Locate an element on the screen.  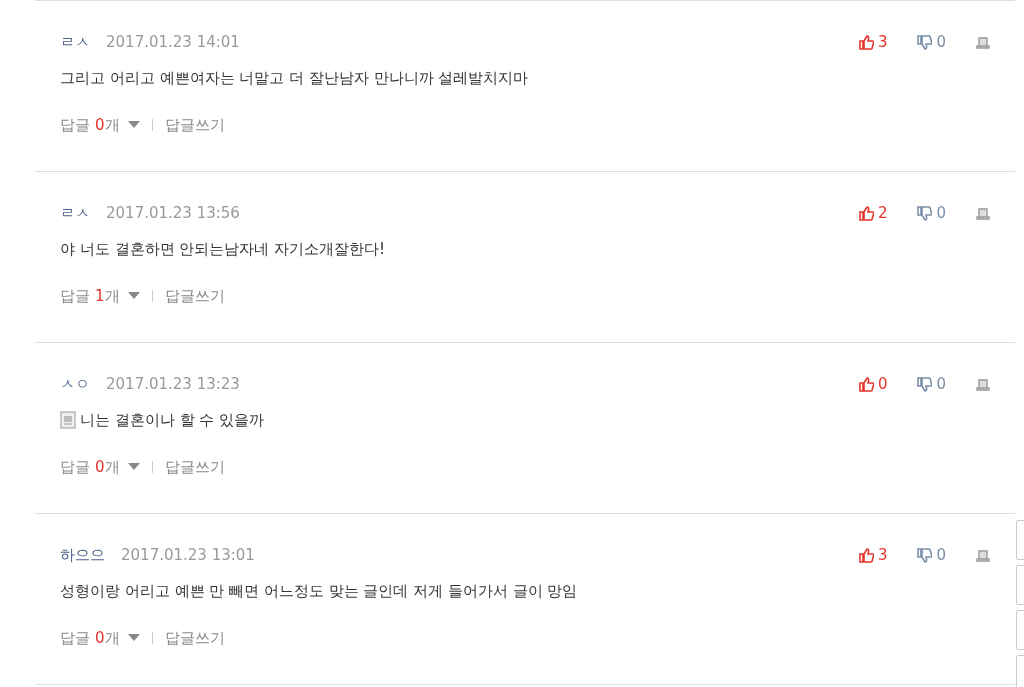
comment-text: 성형이랑 어리고 예쁜 만 빼면 어느정도 맞는 글인데 저게 들어가서 글이 망임 is located at coordinates (319, 591).